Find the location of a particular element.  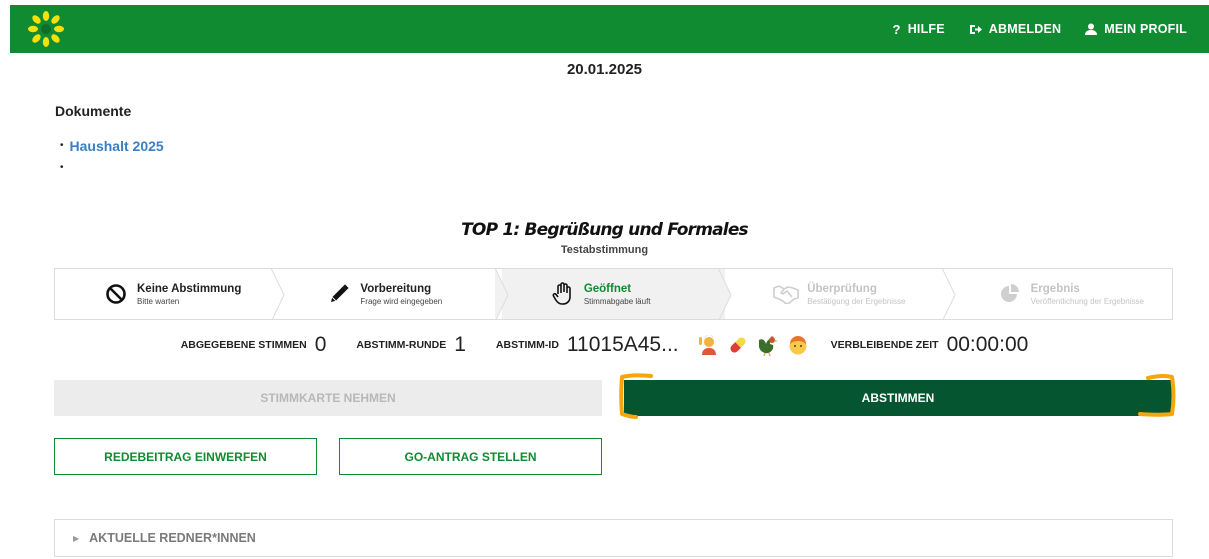

no-entry-icon is located at coordinates (116, 294).